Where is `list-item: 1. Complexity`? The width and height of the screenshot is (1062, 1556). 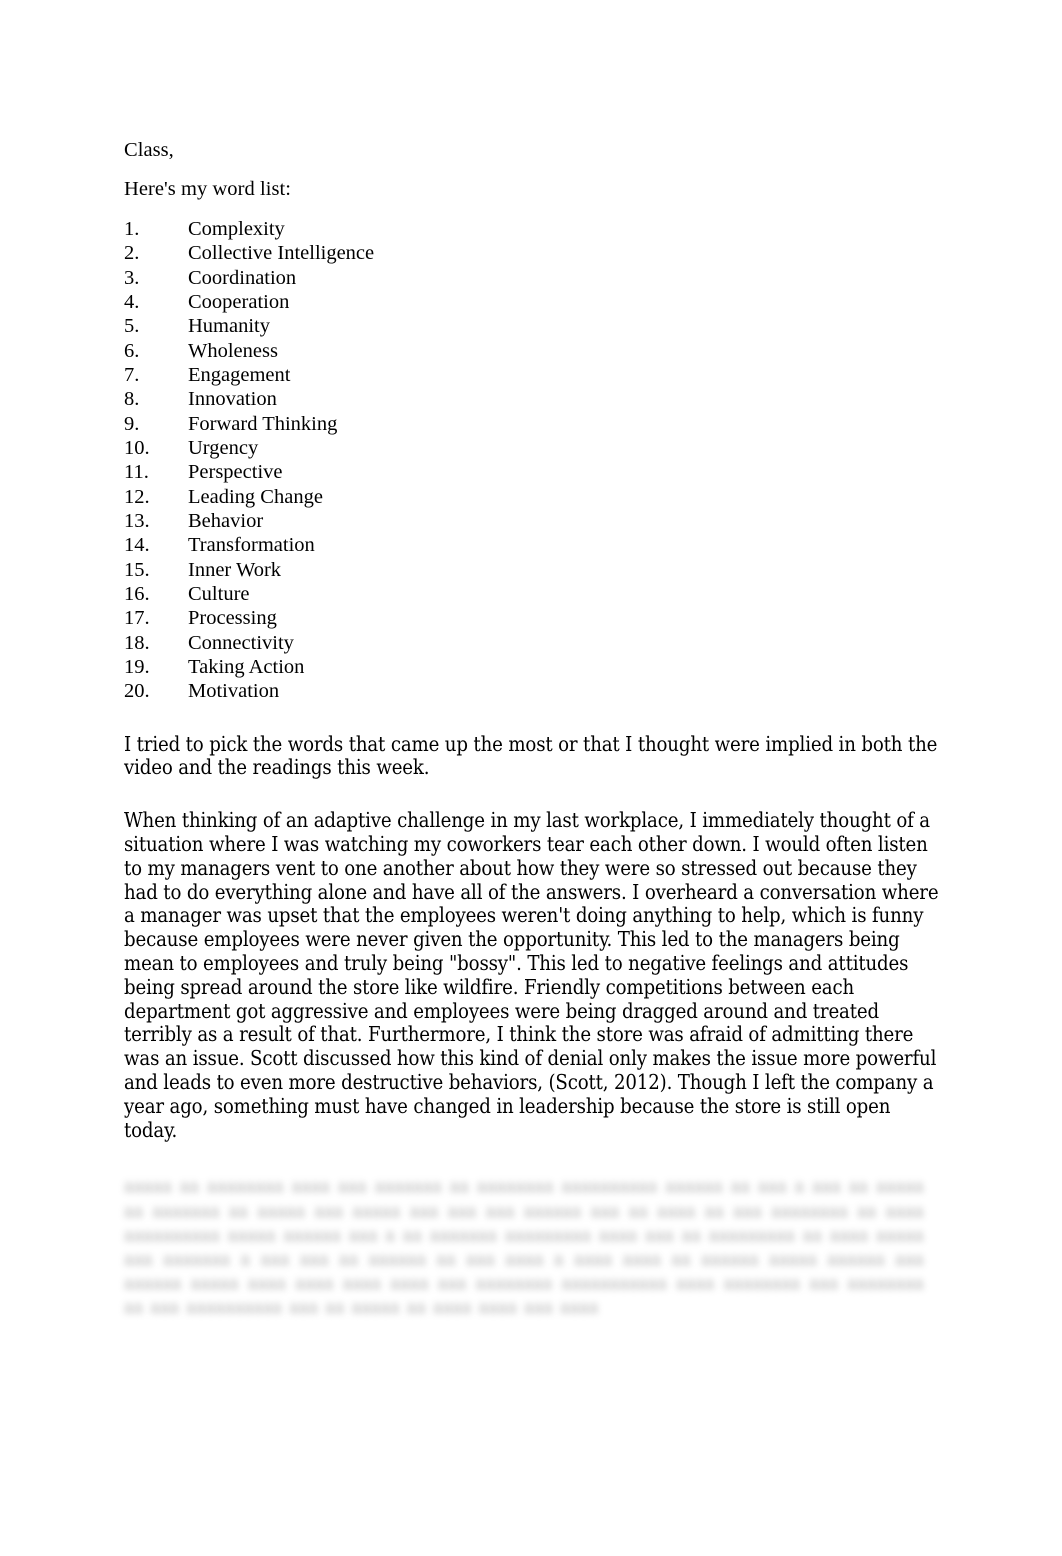
list-item: 1. Complexity is located at coordinates (533, 229).